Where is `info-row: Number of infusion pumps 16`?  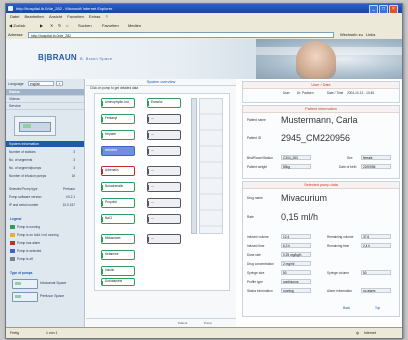 info-row: Number of infusion pumps 16 is located at coordinates (42, 176).